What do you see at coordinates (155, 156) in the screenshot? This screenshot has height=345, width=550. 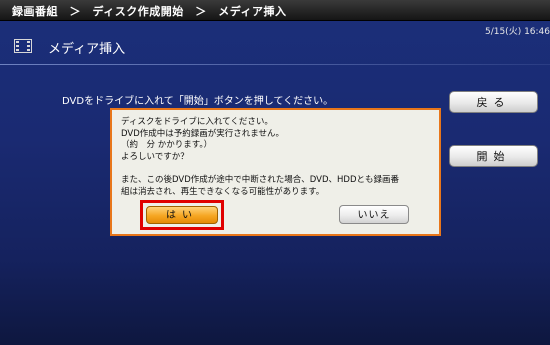 I see `dialog-line: よろしいですか？` at bounding box center [155, 156].